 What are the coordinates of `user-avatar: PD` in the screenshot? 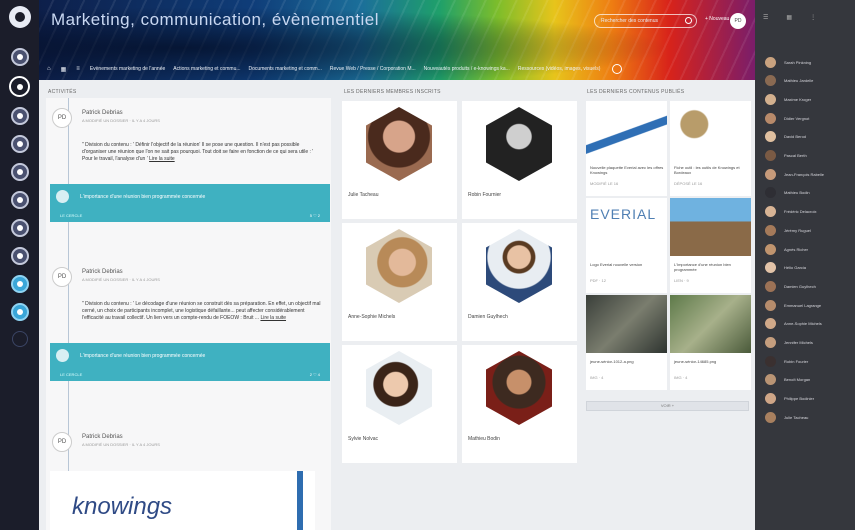 It's located at (738, 21).